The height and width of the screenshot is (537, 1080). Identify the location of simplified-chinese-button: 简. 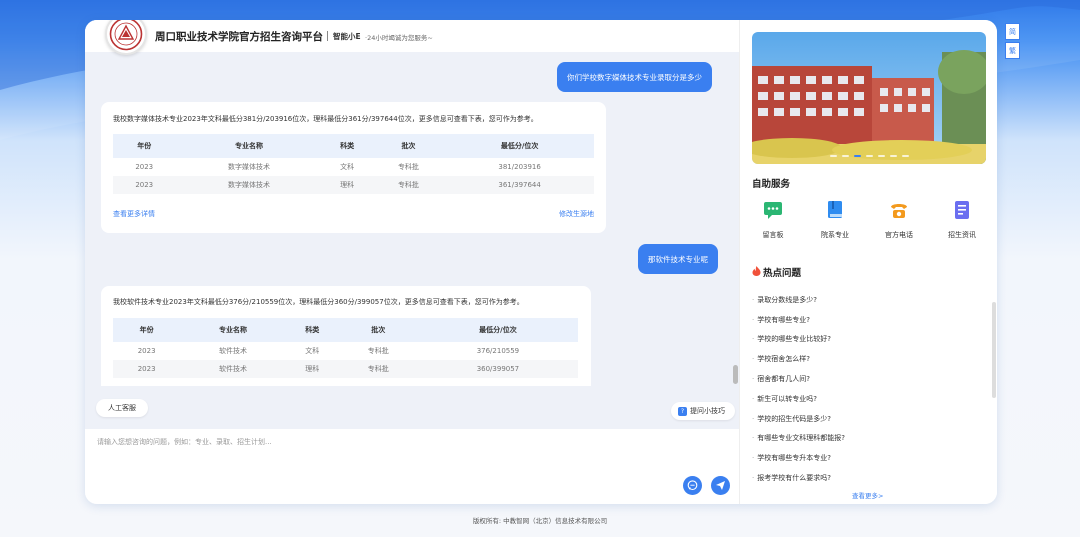
(1012, 31).